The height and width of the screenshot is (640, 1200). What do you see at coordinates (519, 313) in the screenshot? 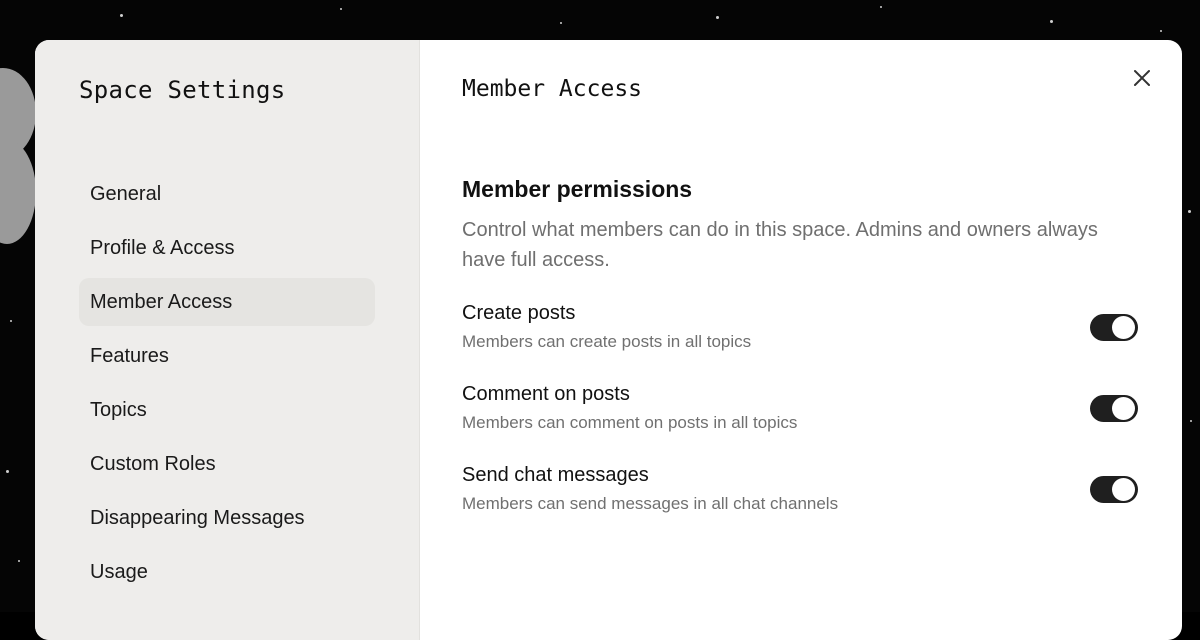
I see `permission-title: Create posts` at bounding box center [519, 313].